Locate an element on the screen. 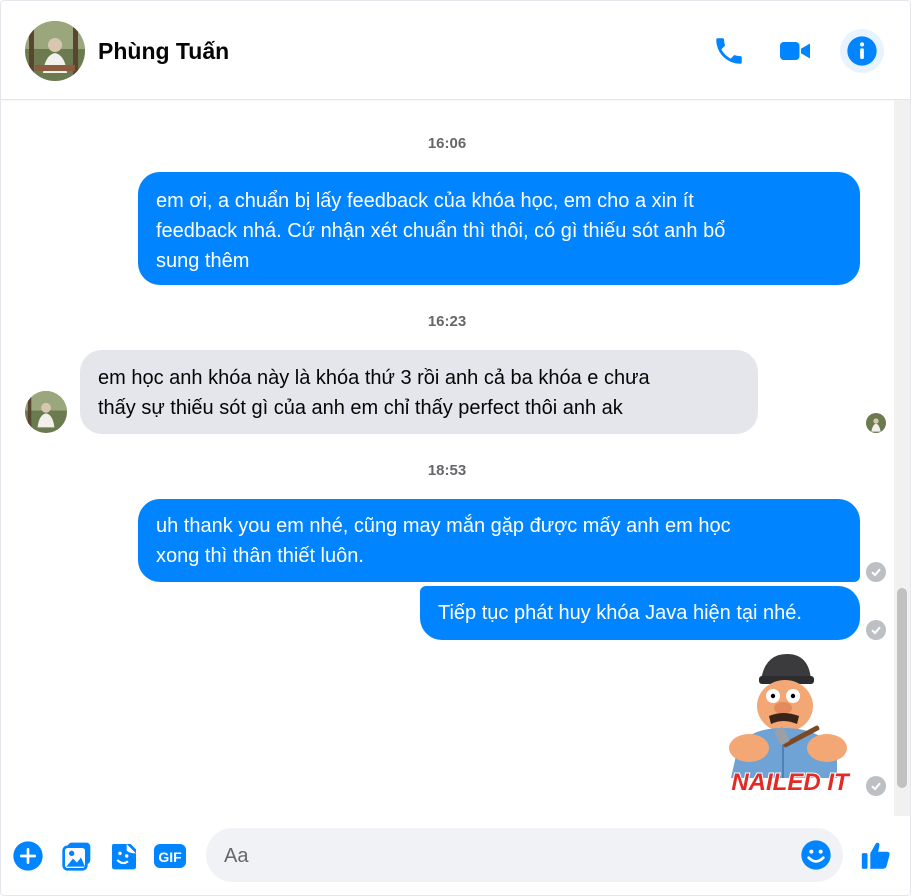 This screenshot has width=911, height=896. message-composer: GIF is located at coordinates (455, 855).